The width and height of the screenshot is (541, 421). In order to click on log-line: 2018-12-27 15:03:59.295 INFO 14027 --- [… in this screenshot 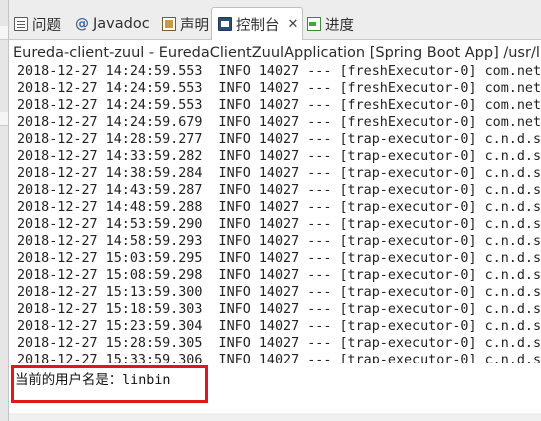, I will do `click(279, 258)`.